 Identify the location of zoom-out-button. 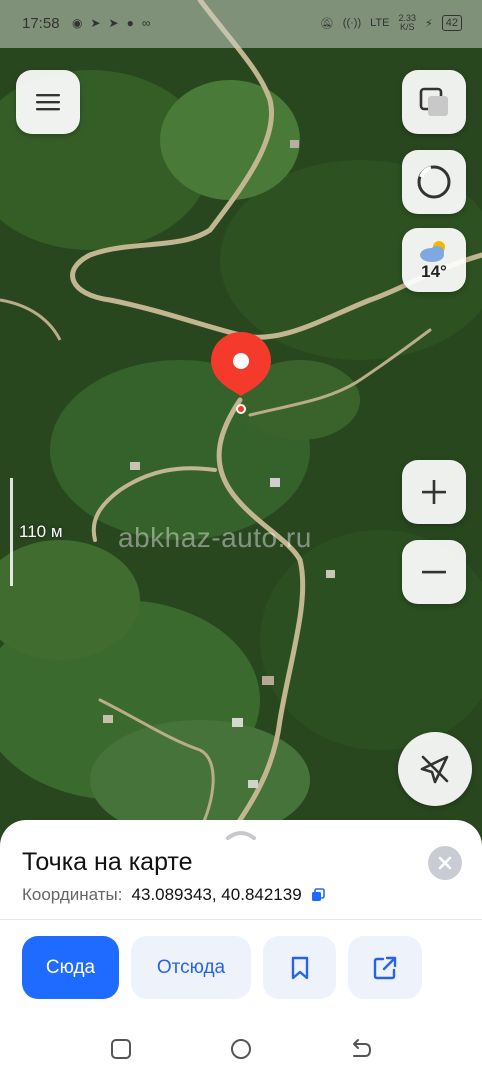
(434, 572).